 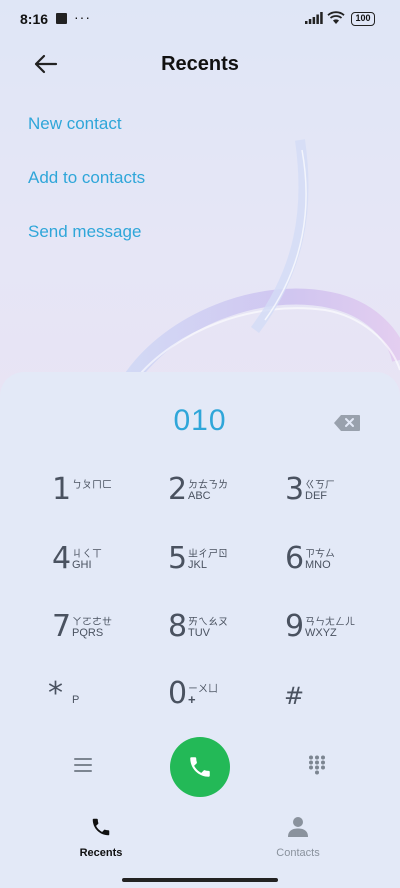 What do you see at coordinates (314, 18) in the screenshot?
I see `signal-icon` at bounding box center [314, 18].